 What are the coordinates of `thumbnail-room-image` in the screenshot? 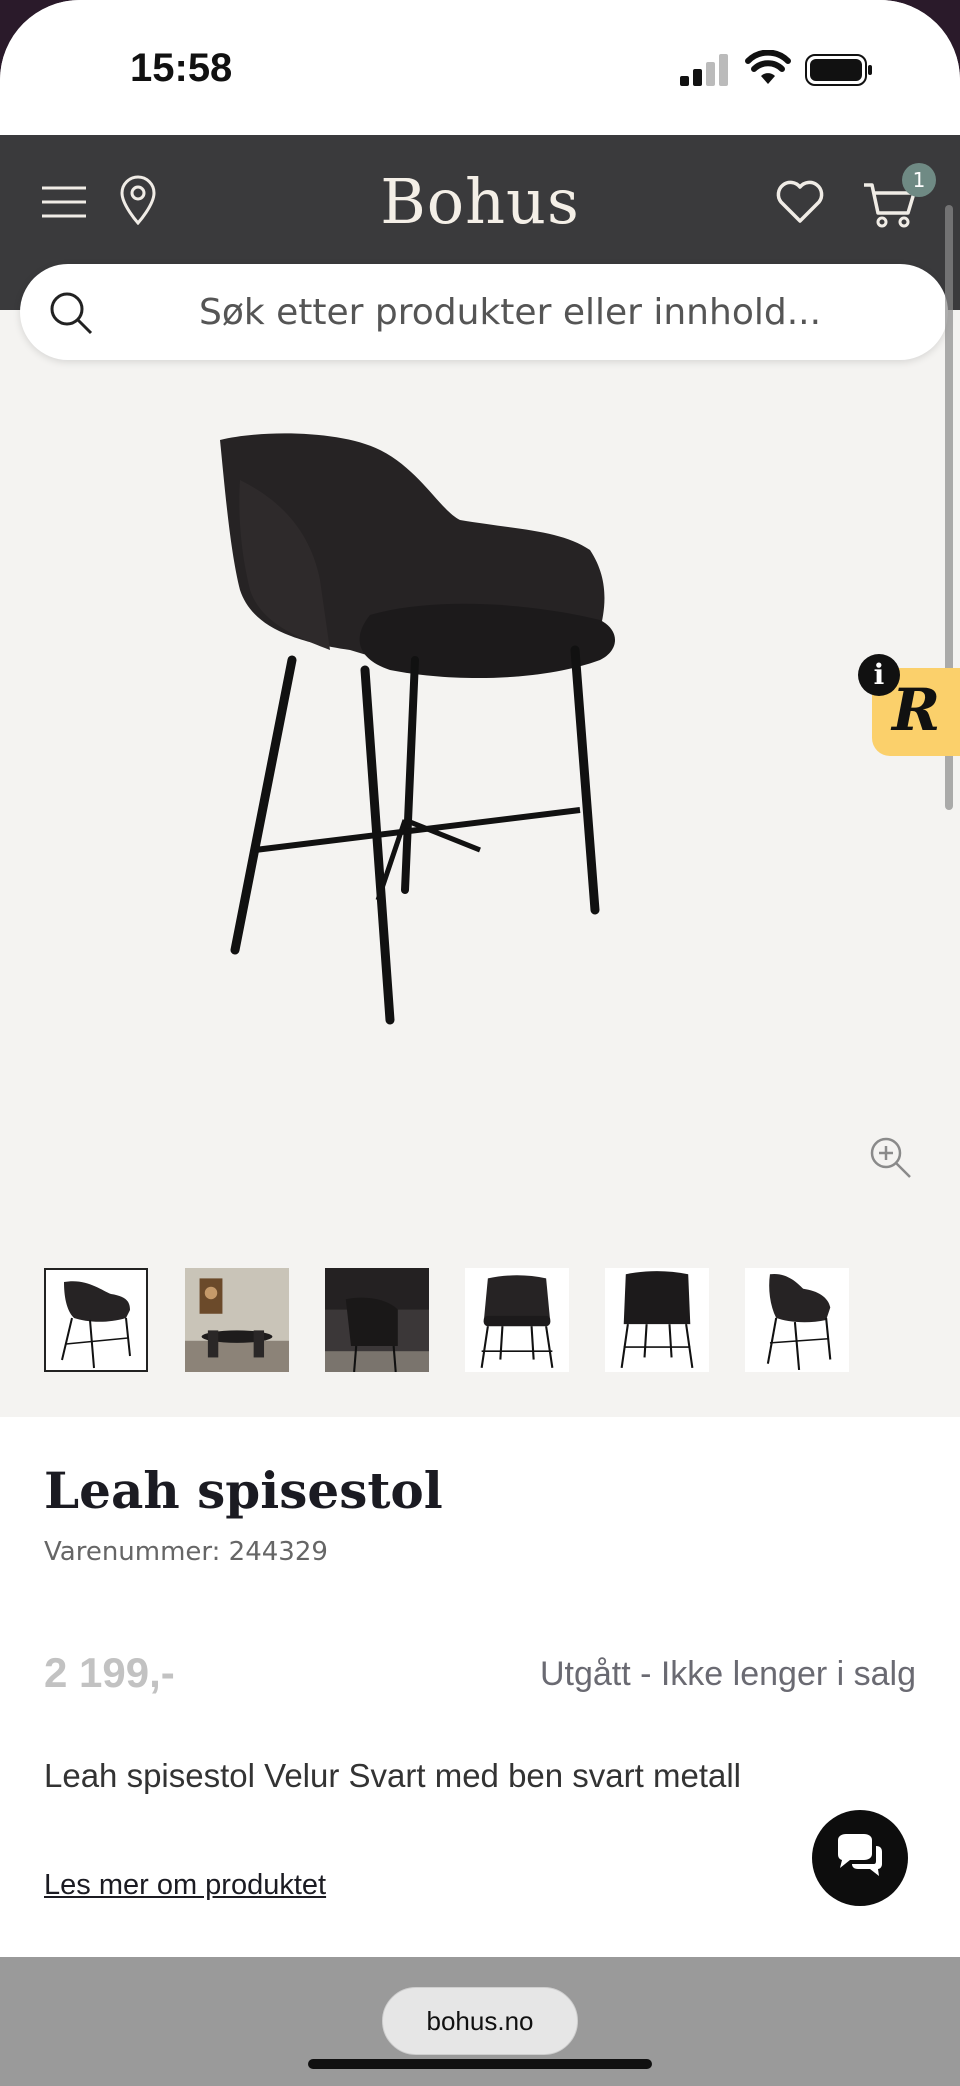 It's located at (237, 1320).